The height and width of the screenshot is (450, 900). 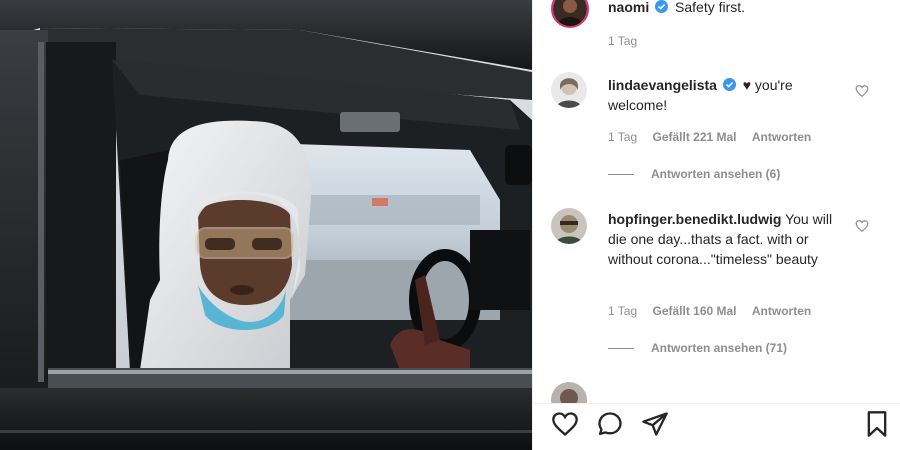 I want to click on comment-likes: Gefällt 160 Mal, so click(x=694, y=311).